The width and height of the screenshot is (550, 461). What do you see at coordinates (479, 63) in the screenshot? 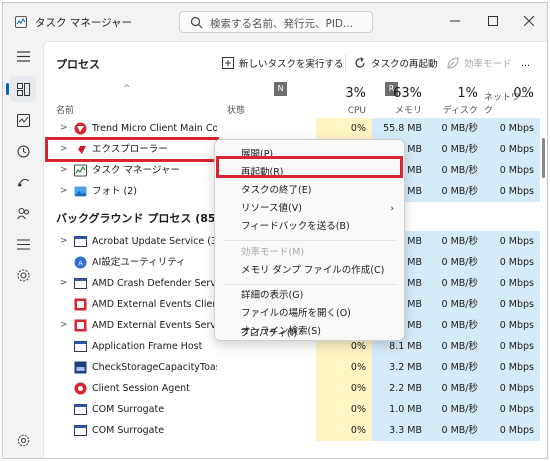
I see `efficiency-mode-button: 効率モード` at bounding box center [479, 63].